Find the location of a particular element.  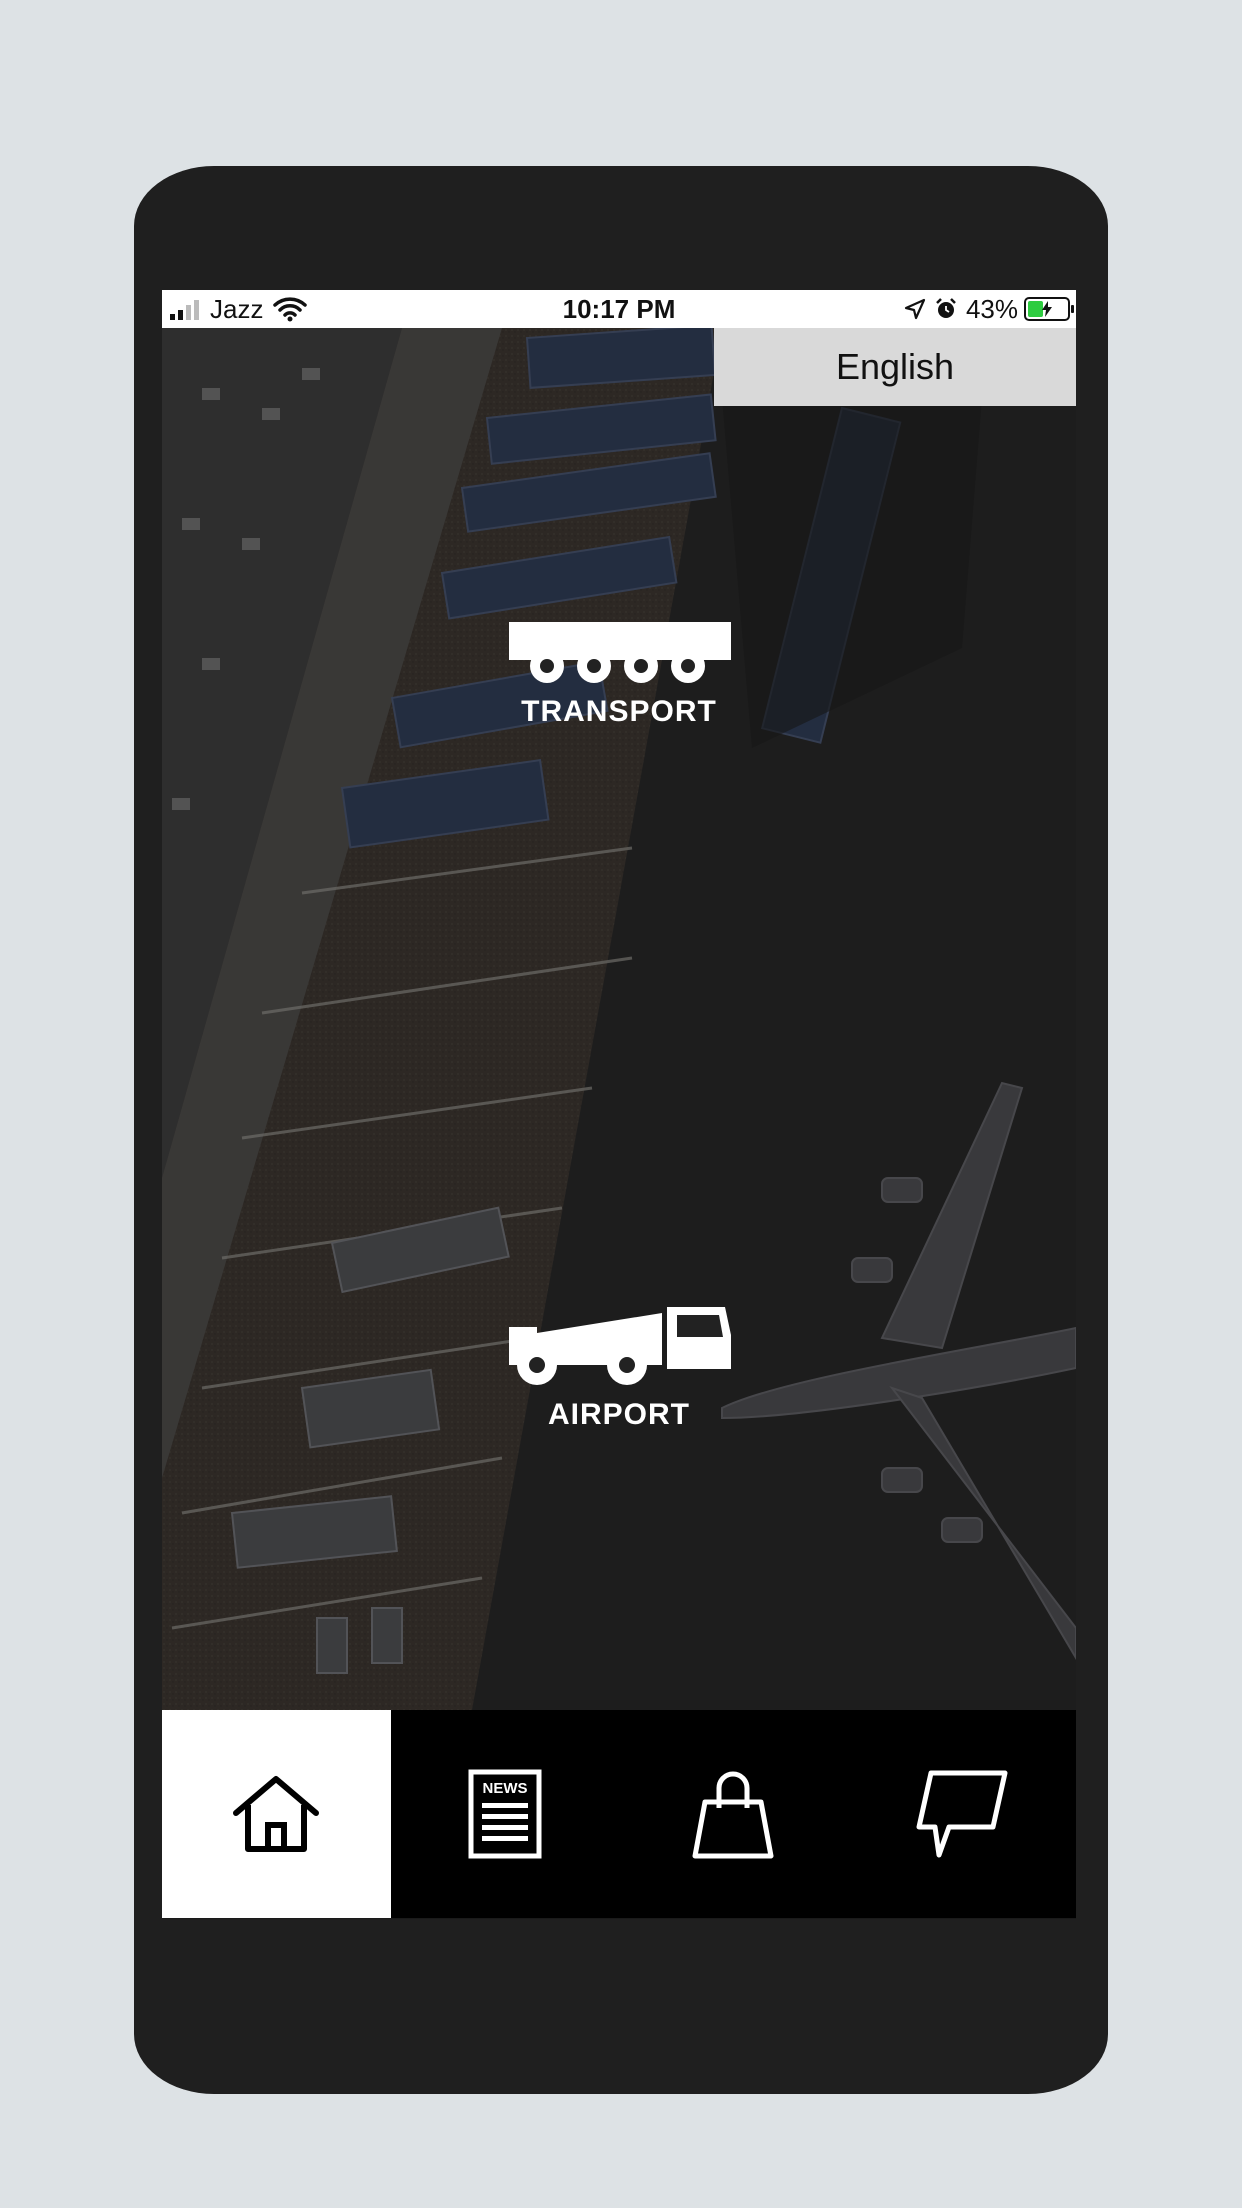

bottom-tab-bar: NEWS is located at coordinates (619, 1814).